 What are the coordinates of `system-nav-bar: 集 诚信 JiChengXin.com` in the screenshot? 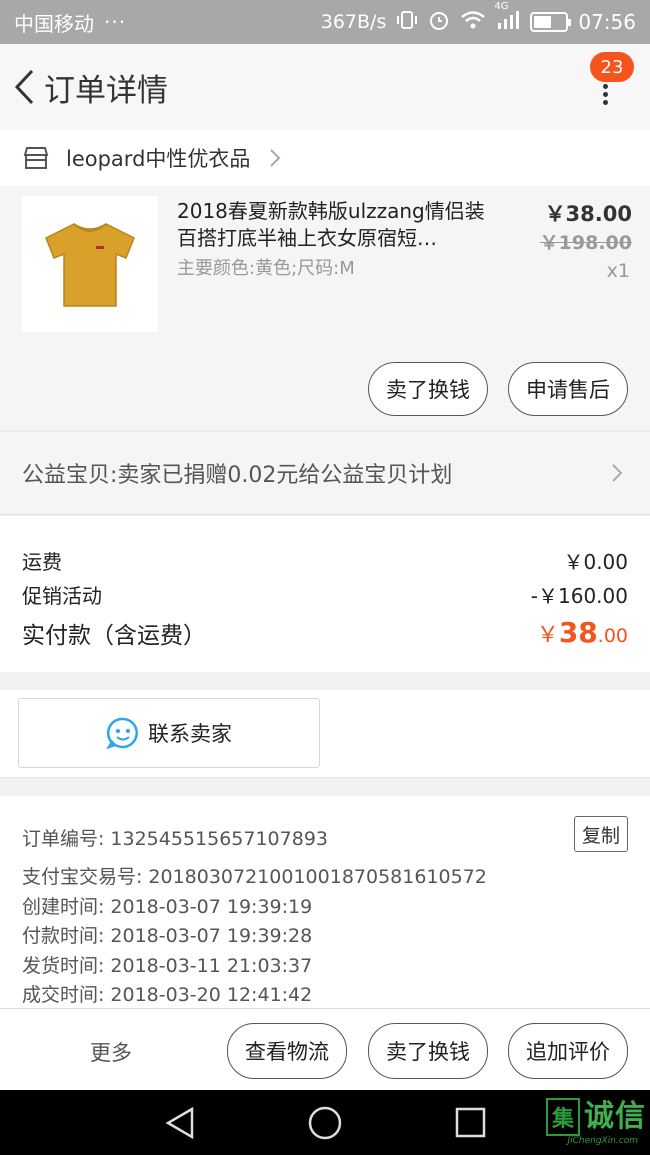 It's located at (325, 1122).